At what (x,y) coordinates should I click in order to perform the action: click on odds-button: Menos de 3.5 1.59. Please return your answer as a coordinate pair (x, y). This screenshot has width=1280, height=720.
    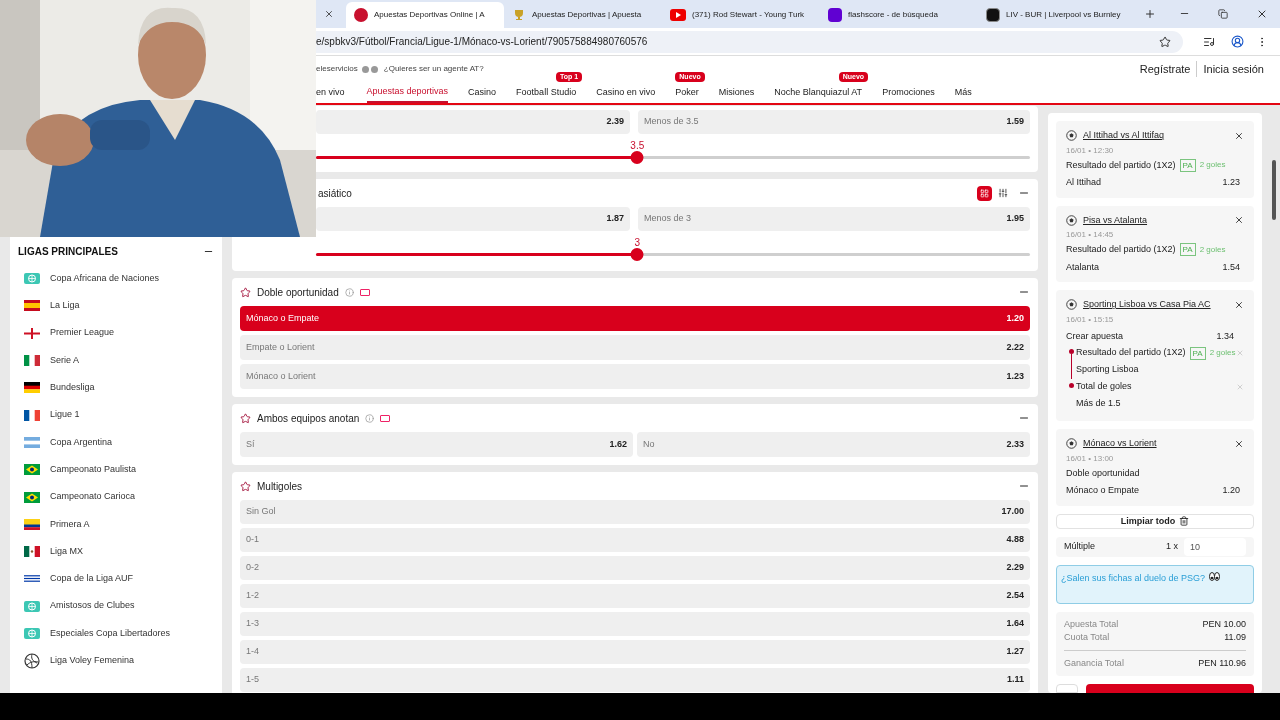
    Looking at the image, I should click on (834, 122).